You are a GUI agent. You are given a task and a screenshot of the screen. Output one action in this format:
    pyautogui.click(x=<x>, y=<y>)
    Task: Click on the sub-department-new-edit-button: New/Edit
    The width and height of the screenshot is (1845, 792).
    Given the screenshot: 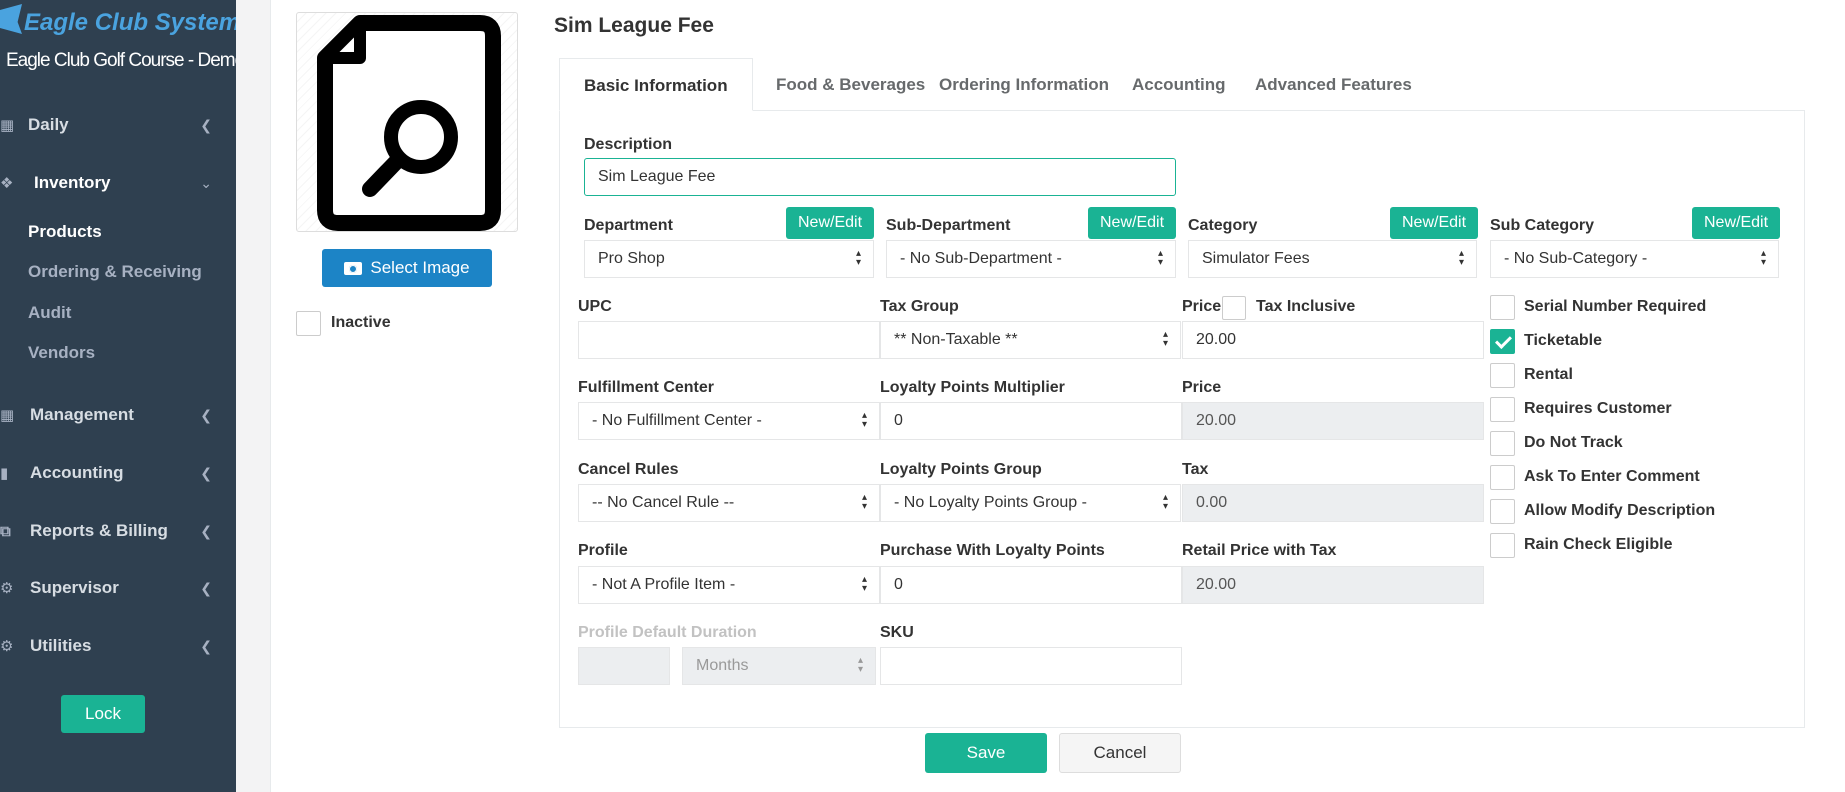 What is the action you would take?
    pyautogui.click(x=1132, y=223)
    